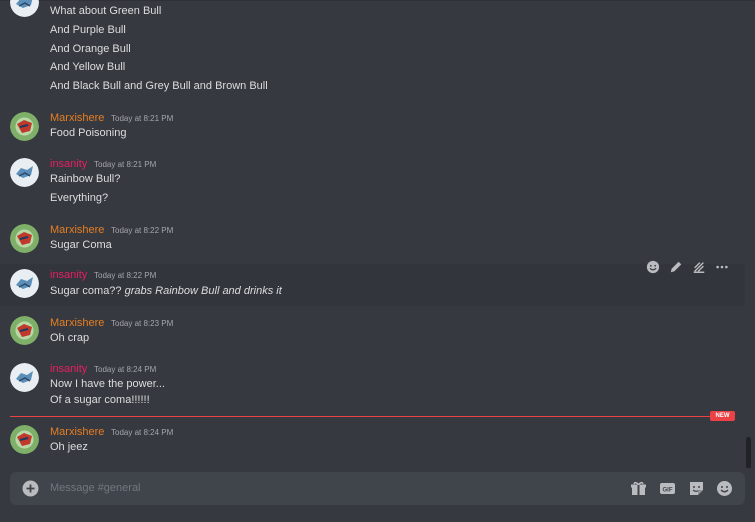 Image resolution: width=755 pixels, height=522 pixels. I want to click on message-text: And Purple Bull, so click(88, 30).